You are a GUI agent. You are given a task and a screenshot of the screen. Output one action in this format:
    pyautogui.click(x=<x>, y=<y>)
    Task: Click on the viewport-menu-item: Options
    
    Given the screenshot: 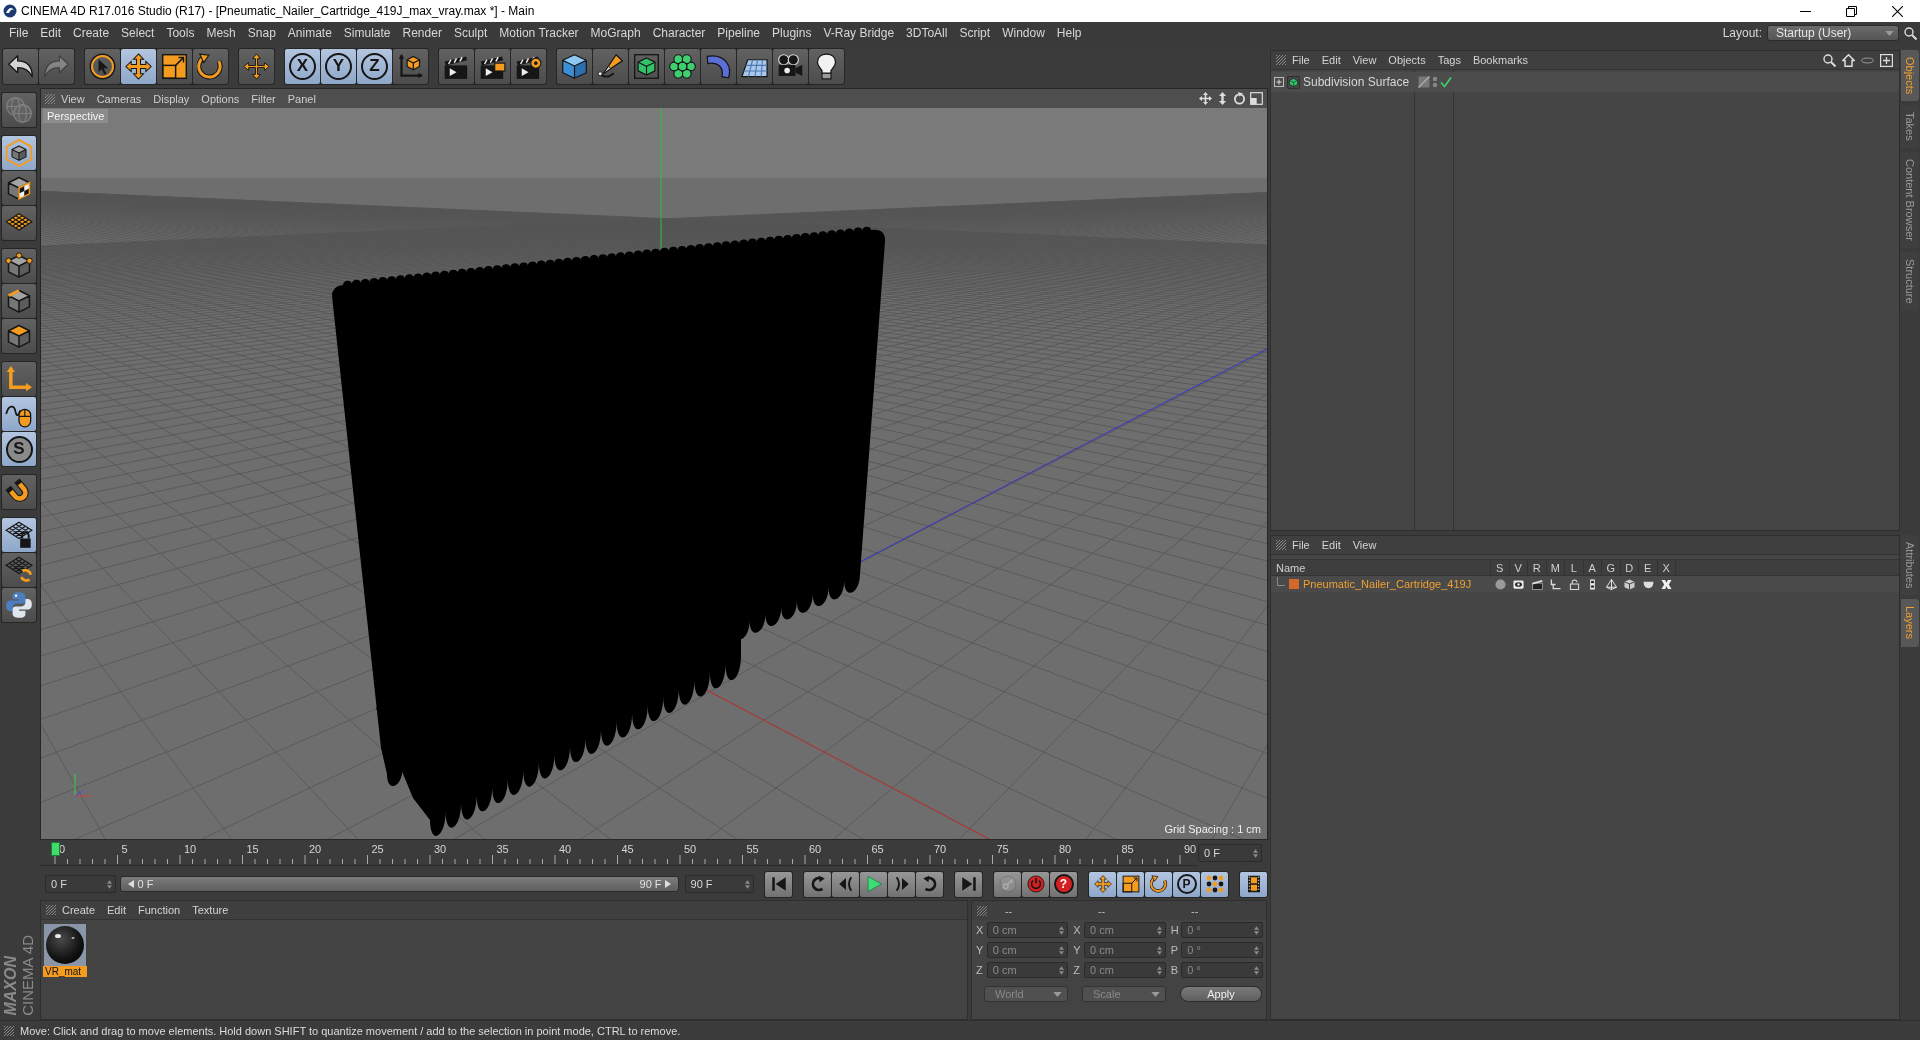 What is the action you would take?
    pyautogui.click(x=220, y=98)
    